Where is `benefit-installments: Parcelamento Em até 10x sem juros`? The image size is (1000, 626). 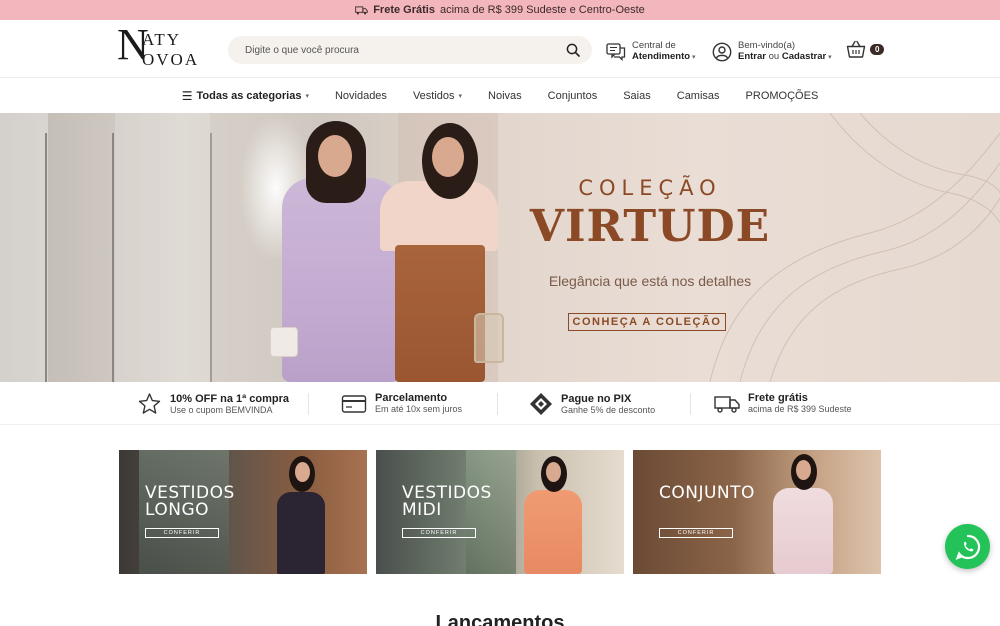 benefit-installments: Parcelamento Em até 10x sem juros is located at coordinates (401, 403).